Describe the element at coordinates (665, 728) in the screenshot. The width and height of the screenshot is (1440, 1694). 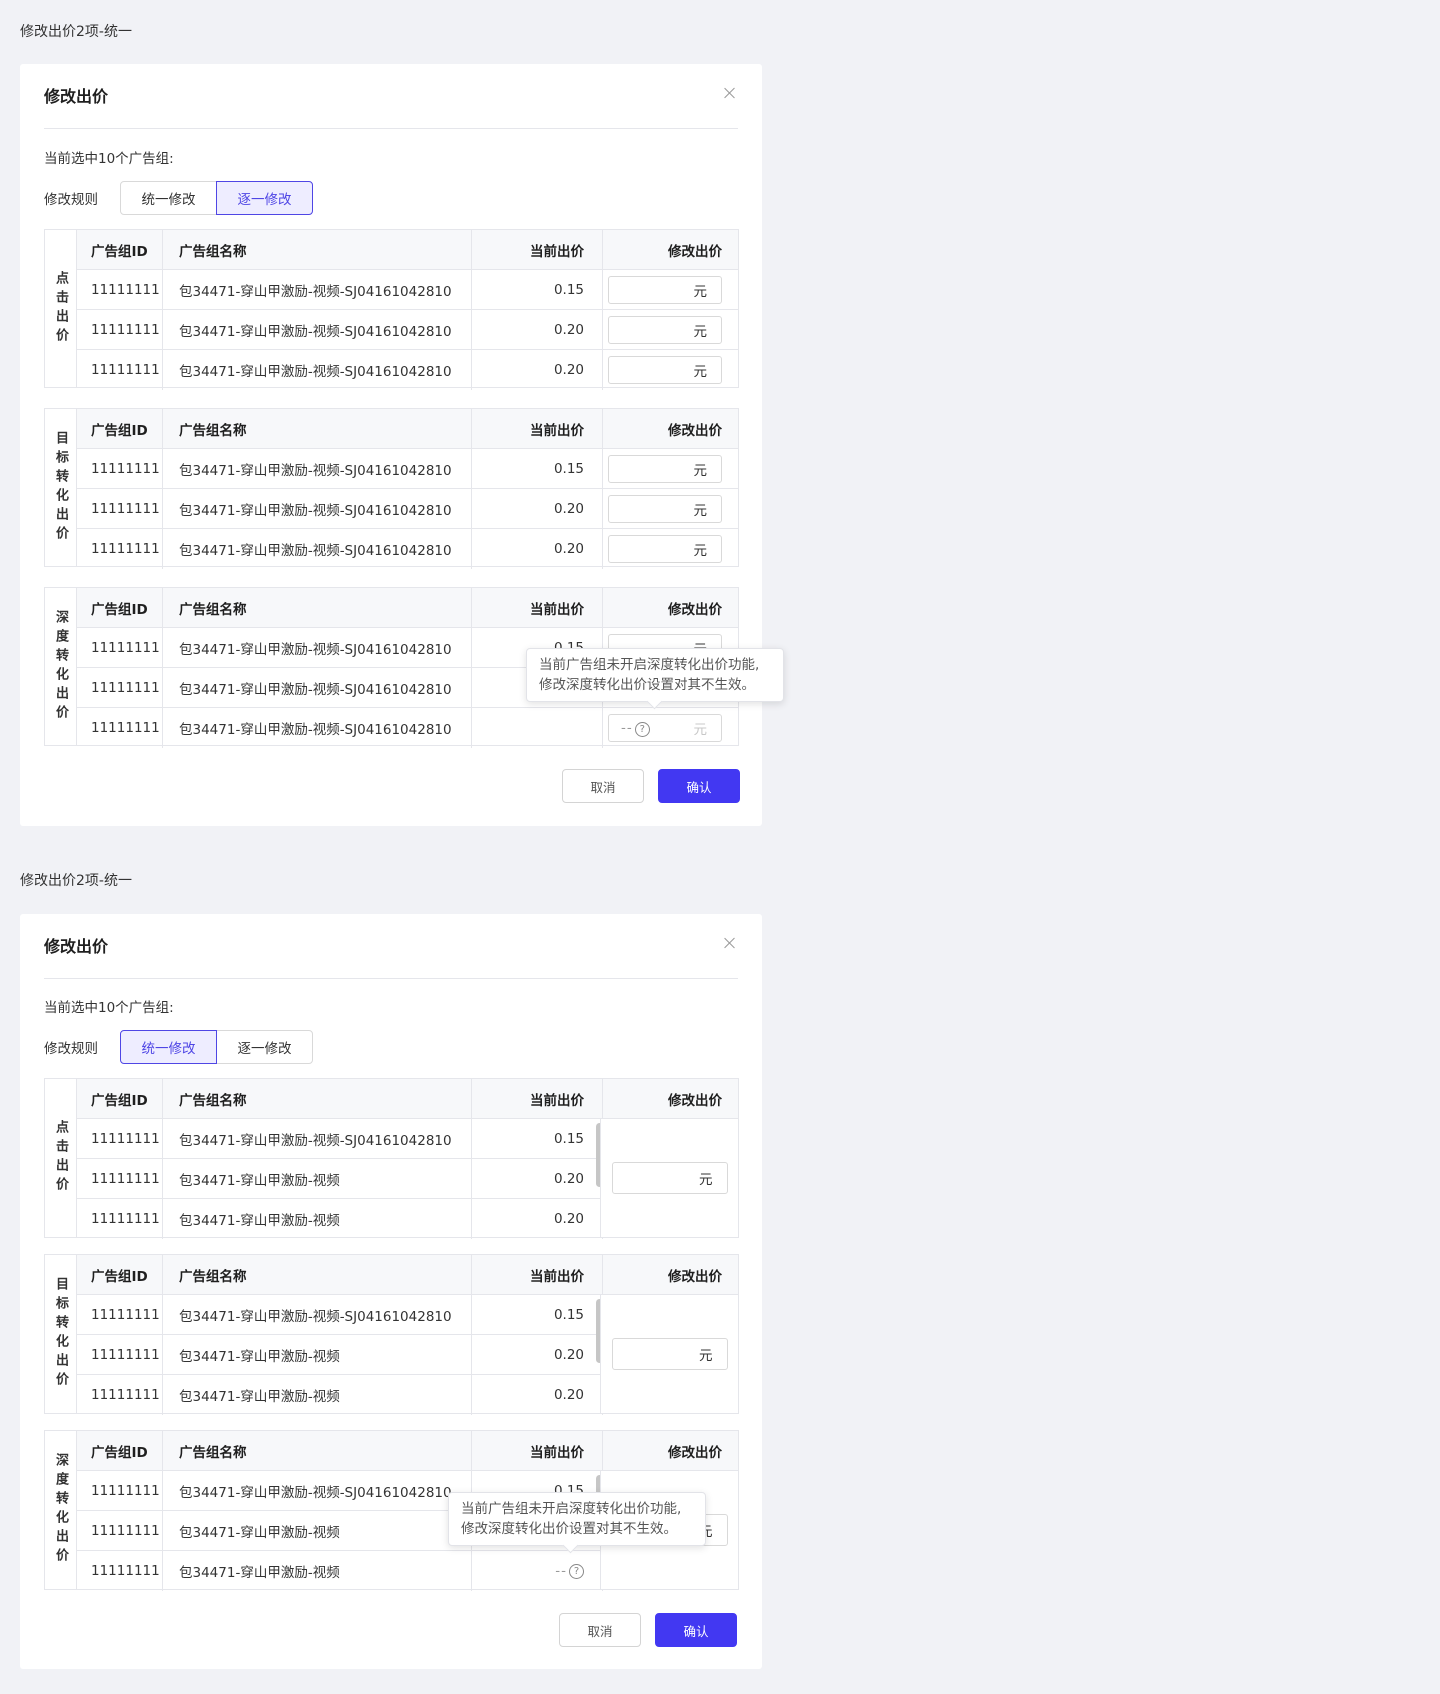
I see `bid-input-disabled: --? 元` at that location.